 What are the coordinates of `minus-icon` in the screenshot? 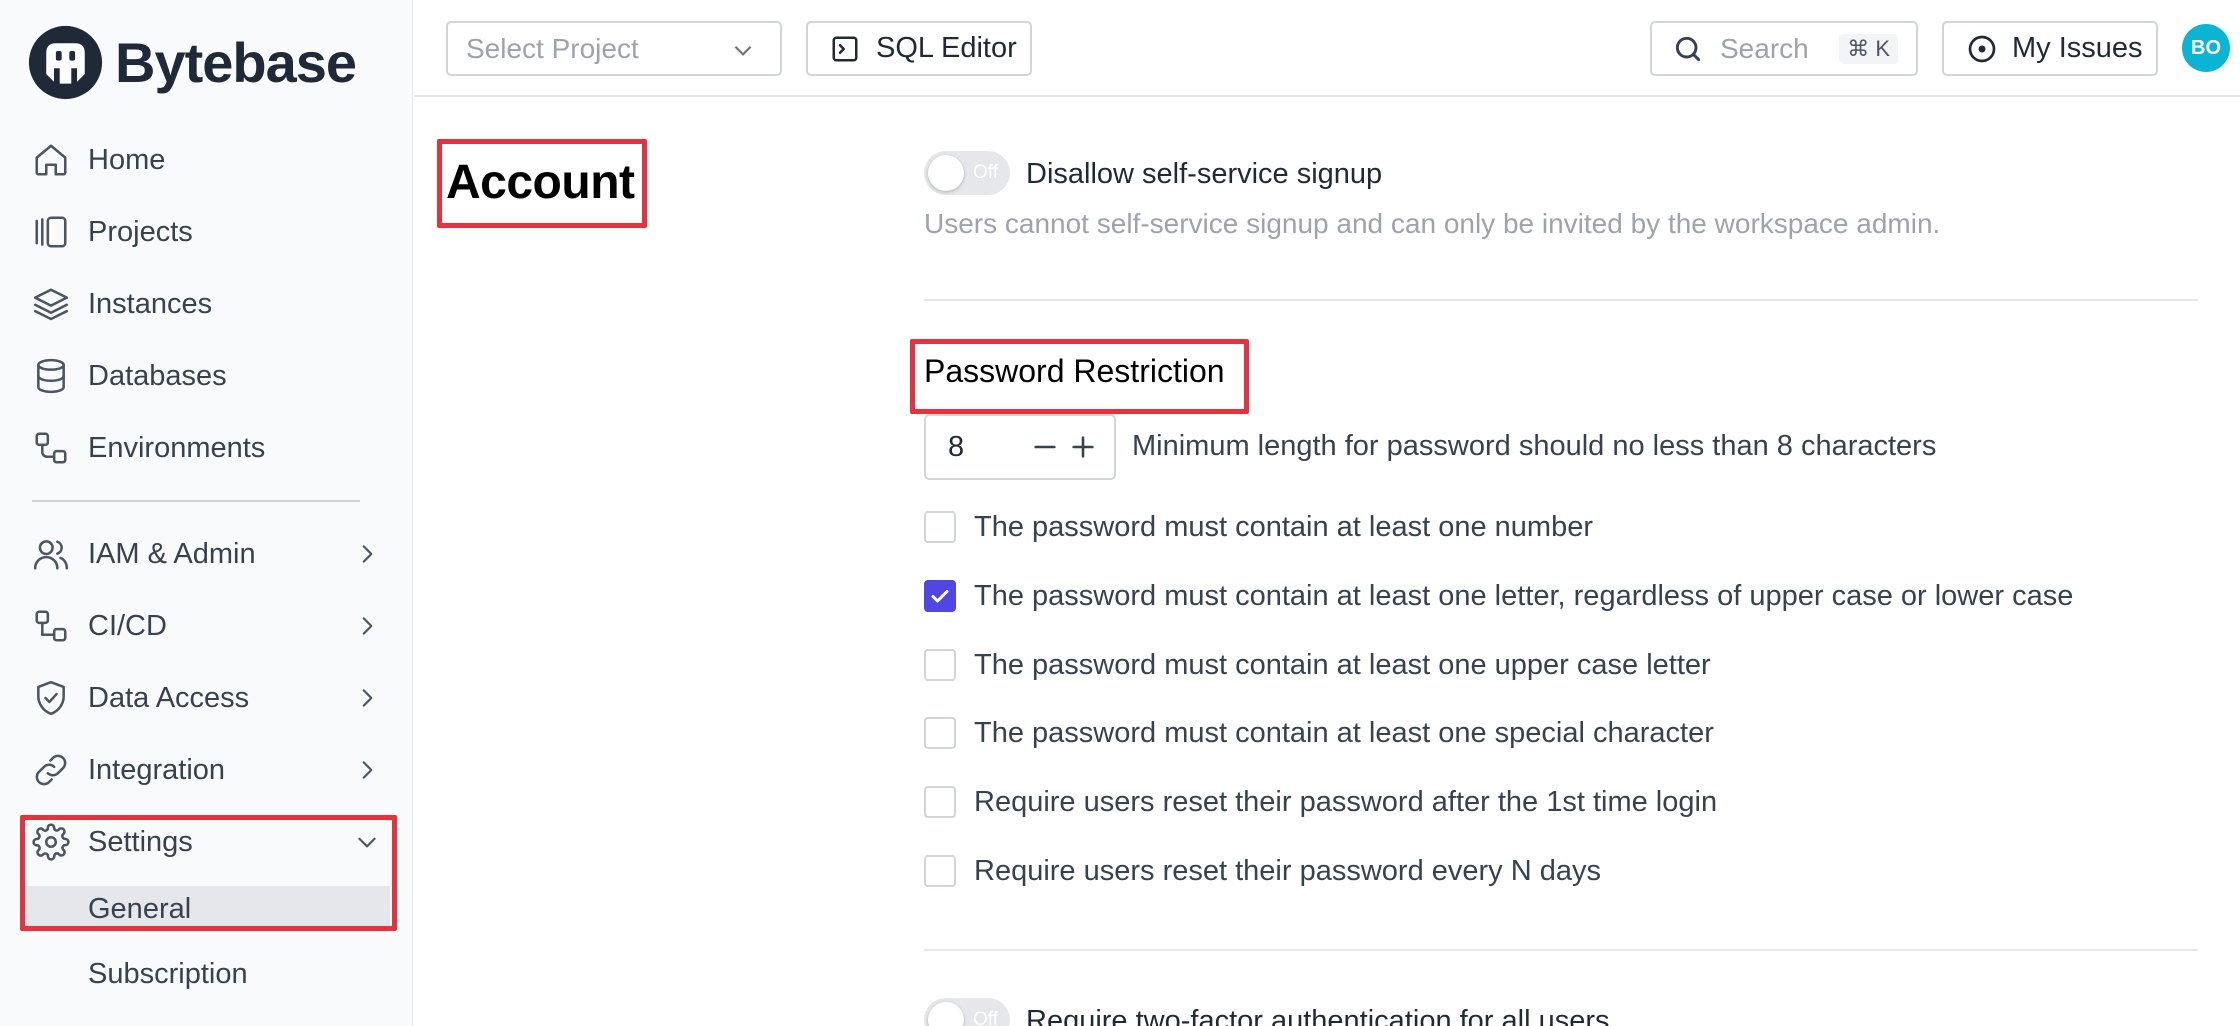 It's located at (1045, 447).